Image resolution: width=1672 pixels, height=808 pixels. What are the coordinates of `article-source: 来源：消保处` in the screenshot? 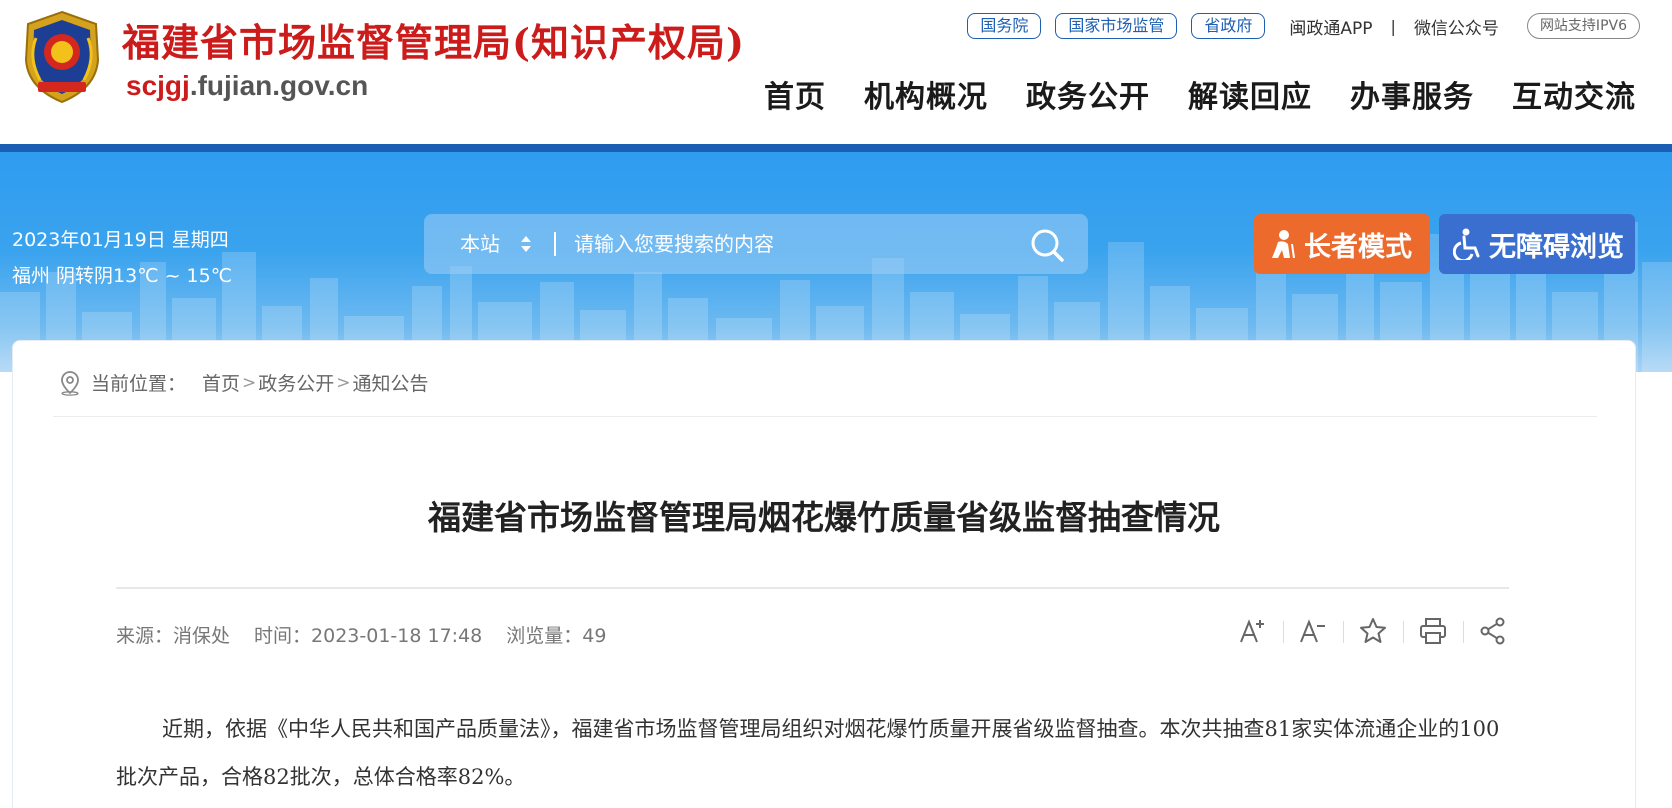 It's located at (173, 636).